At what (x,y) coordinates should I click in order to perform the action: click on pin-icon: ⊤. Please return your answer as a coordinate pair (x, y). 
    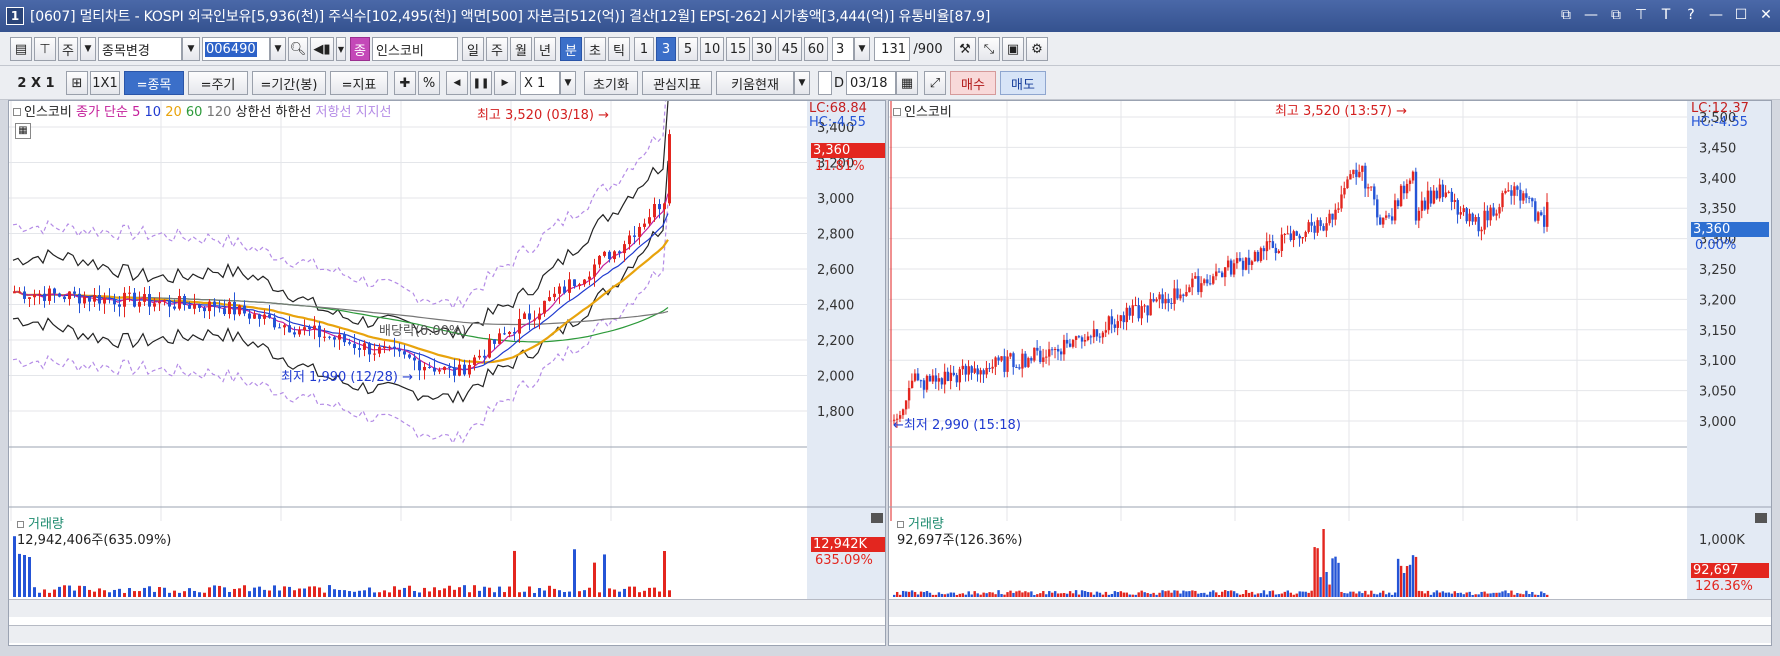
    Looking at the image, I should click on (1641, 15).